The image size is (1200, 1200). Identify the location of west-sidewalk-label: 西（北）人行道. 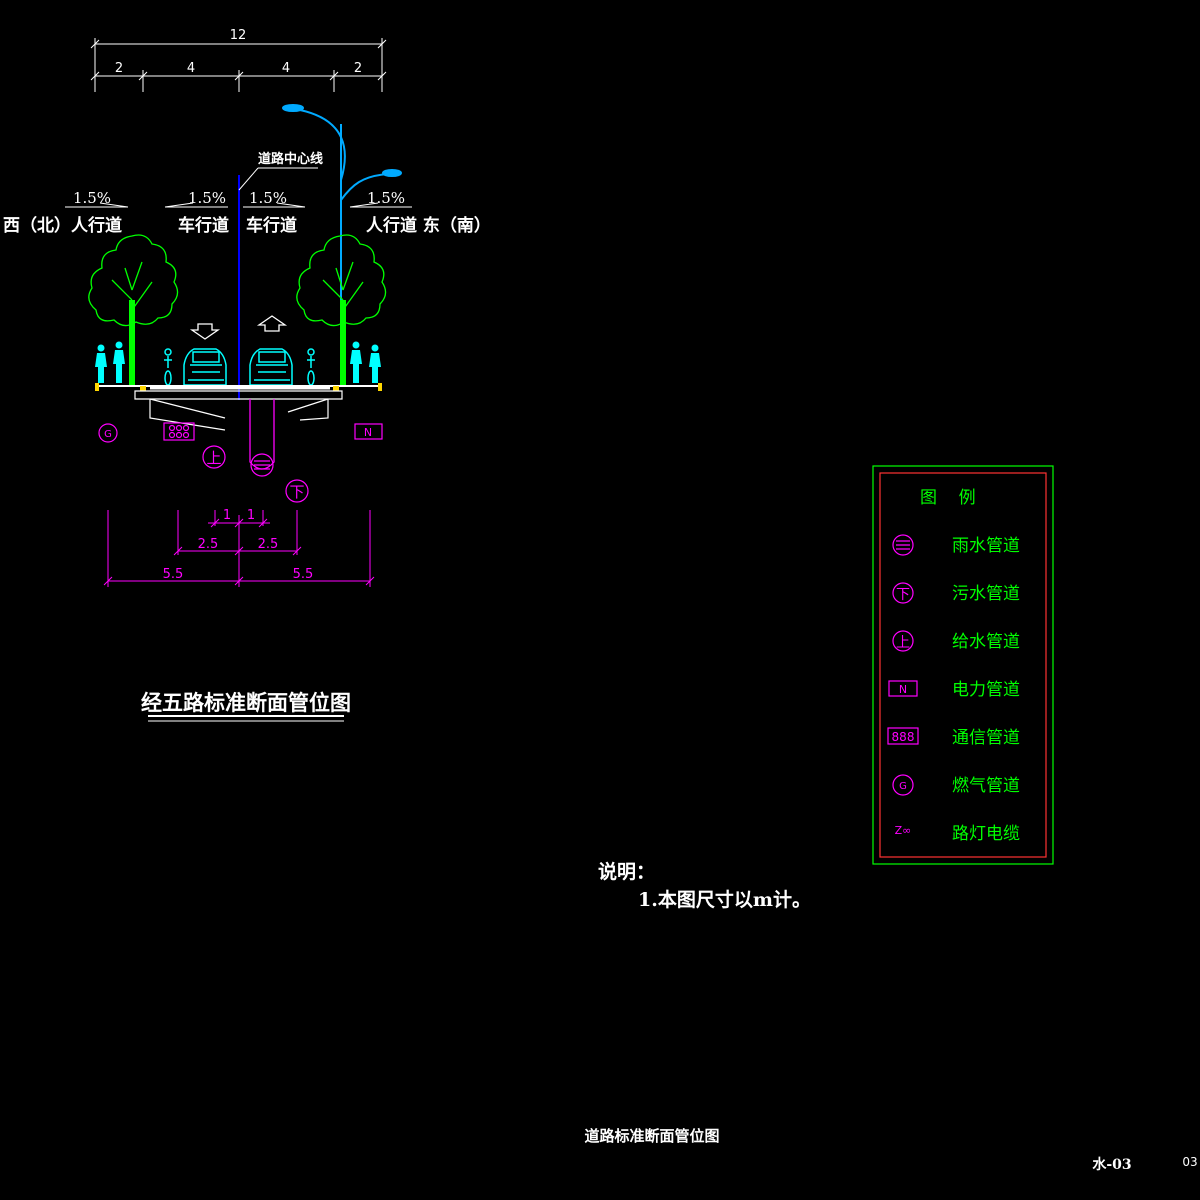
(62, 225).